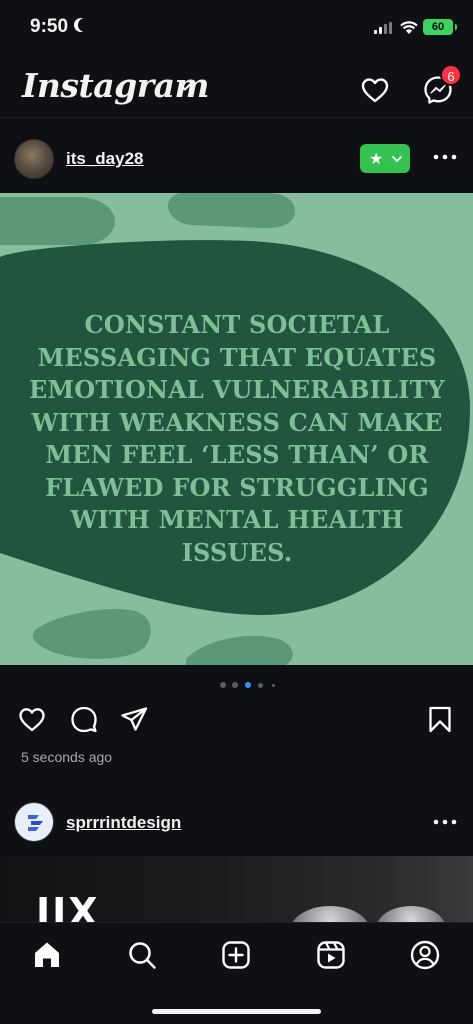 This screenshot has width=473, height=1024. What do you see at coordinates (105, 159) in the screenshot?
I see `post-username: its_day28` at bounding box center [105, 159].